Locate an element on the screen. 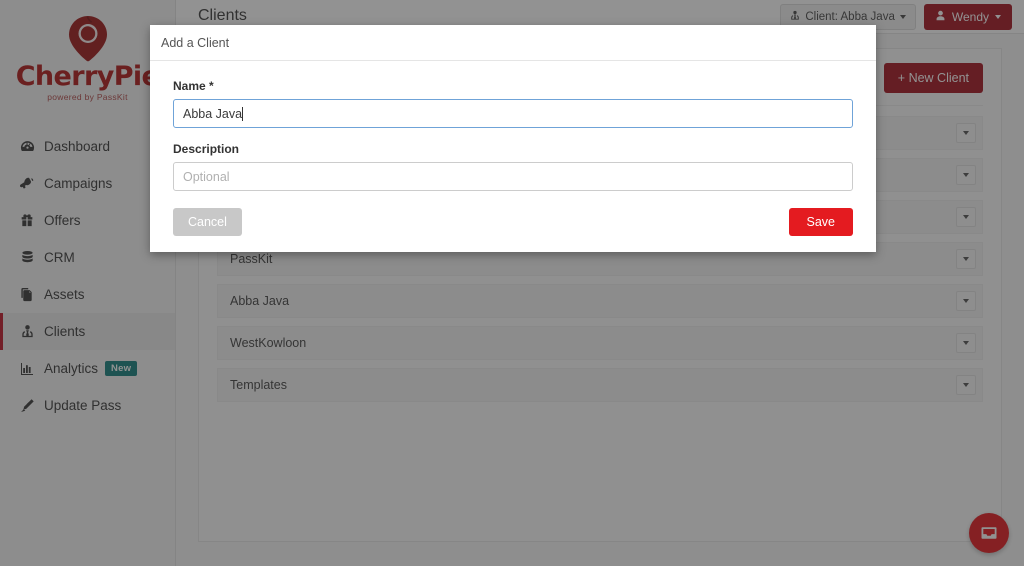 The image size is (1024, 566). modal-title: Add a Client is located at coordinates (195, 42).